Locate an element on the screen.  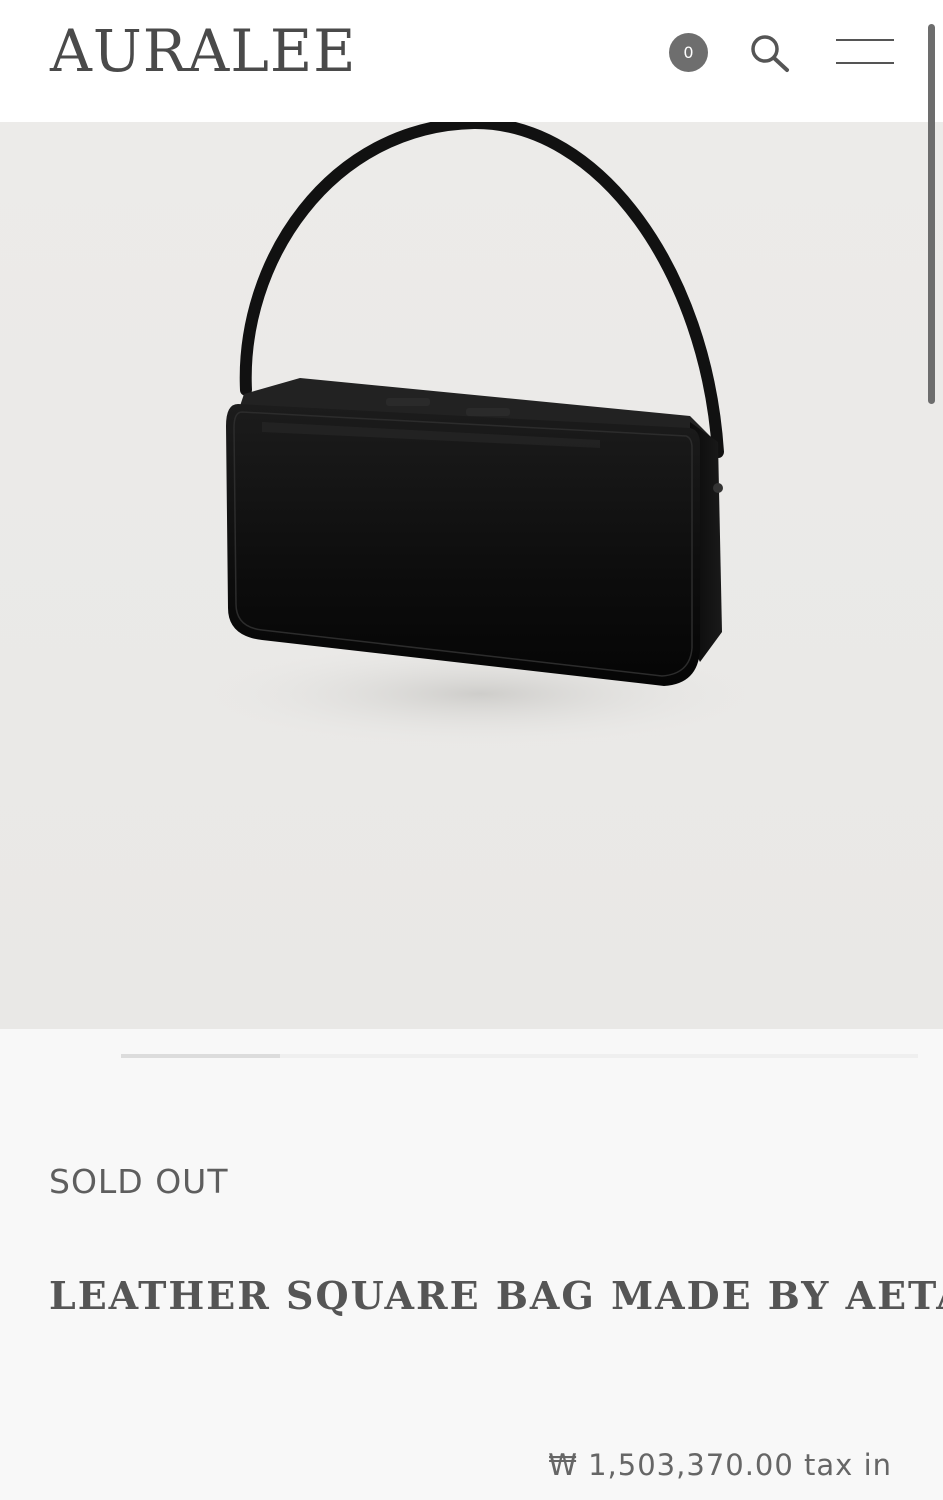
image-slider-thumb is located at coordinates (200, 1056).